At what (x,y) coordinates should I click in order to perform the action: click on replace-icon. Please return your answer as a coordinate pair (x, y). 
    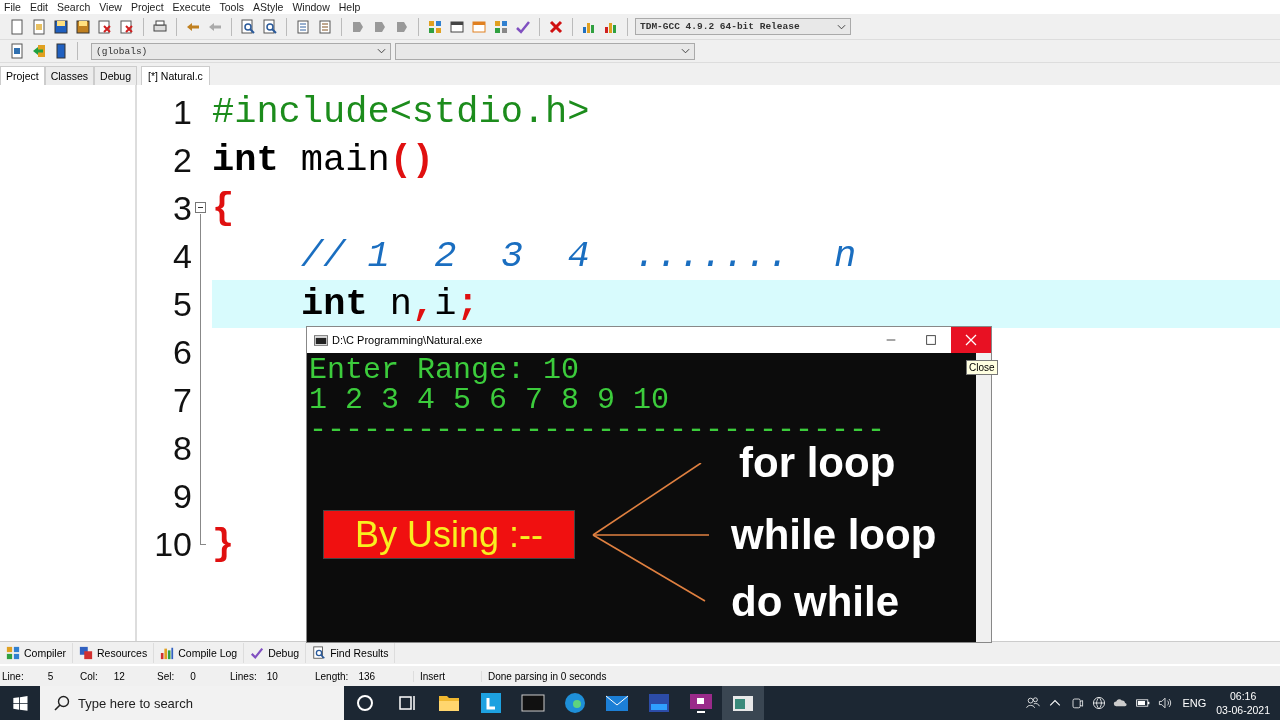
    Looking at the image, I should click on (270, 26).